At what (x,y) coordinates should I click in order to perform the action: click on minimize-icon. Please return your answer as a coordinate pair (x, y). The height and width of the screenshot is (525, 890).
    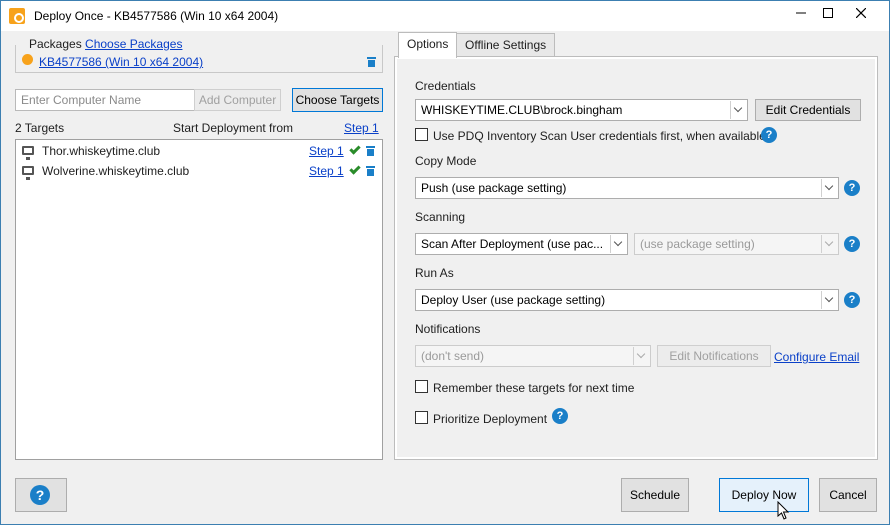
    Looking at the image, I should click on (801, 13).